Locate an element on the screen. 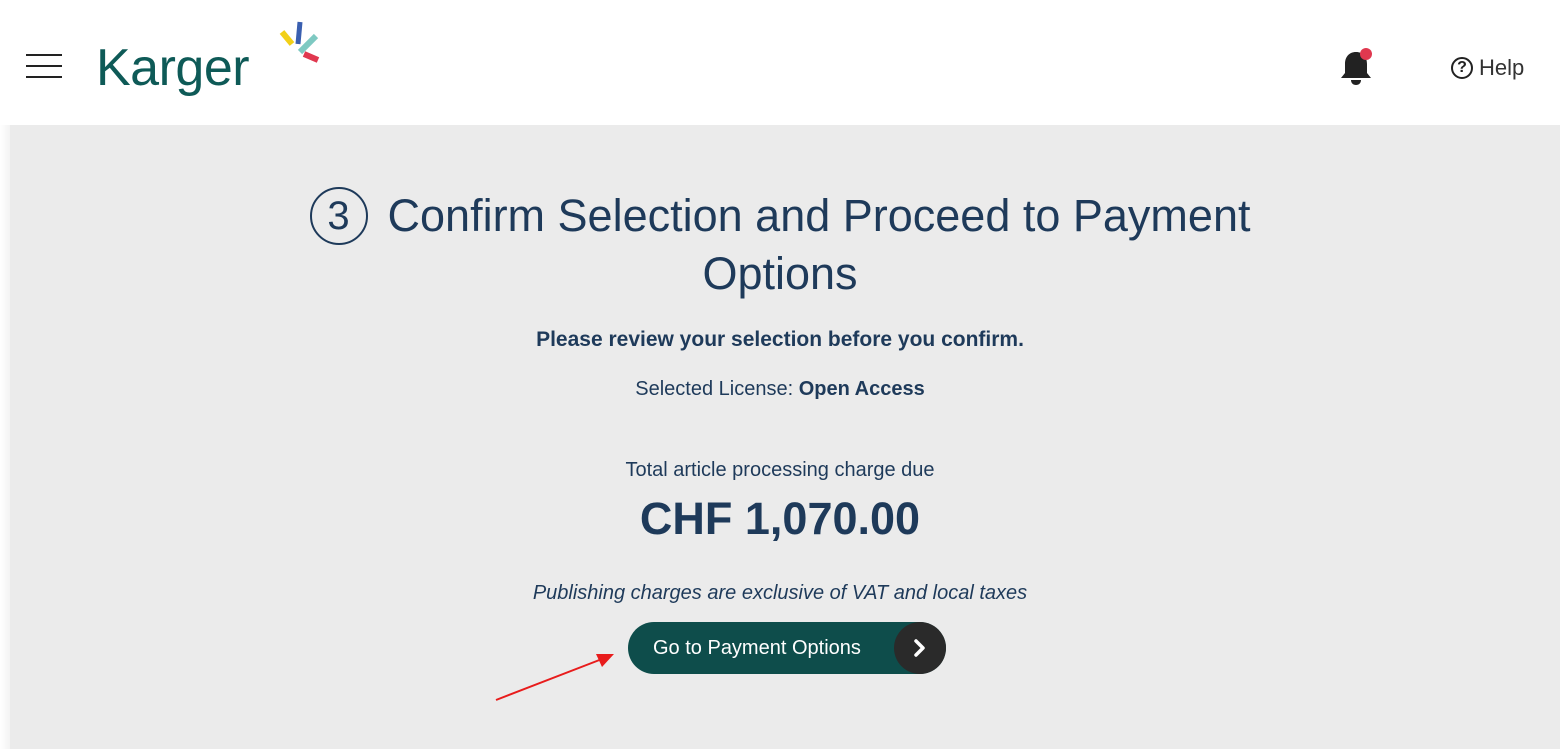 The width and height of the screenshot is (1560, 749). selected-license: Selected License: Open Access is located at coordinates (780, 389).